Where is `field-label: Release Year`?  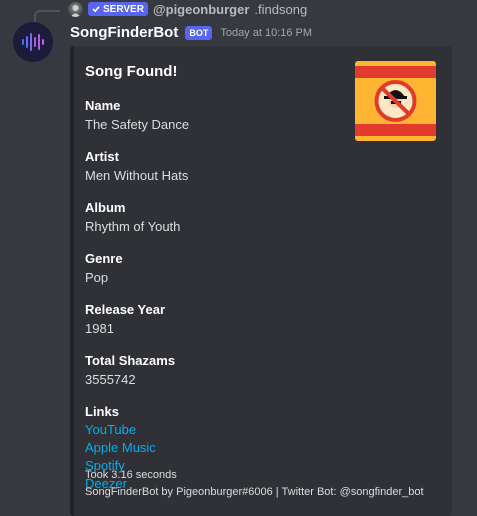 field-label: Release Year is located at coordinates (125, 309).